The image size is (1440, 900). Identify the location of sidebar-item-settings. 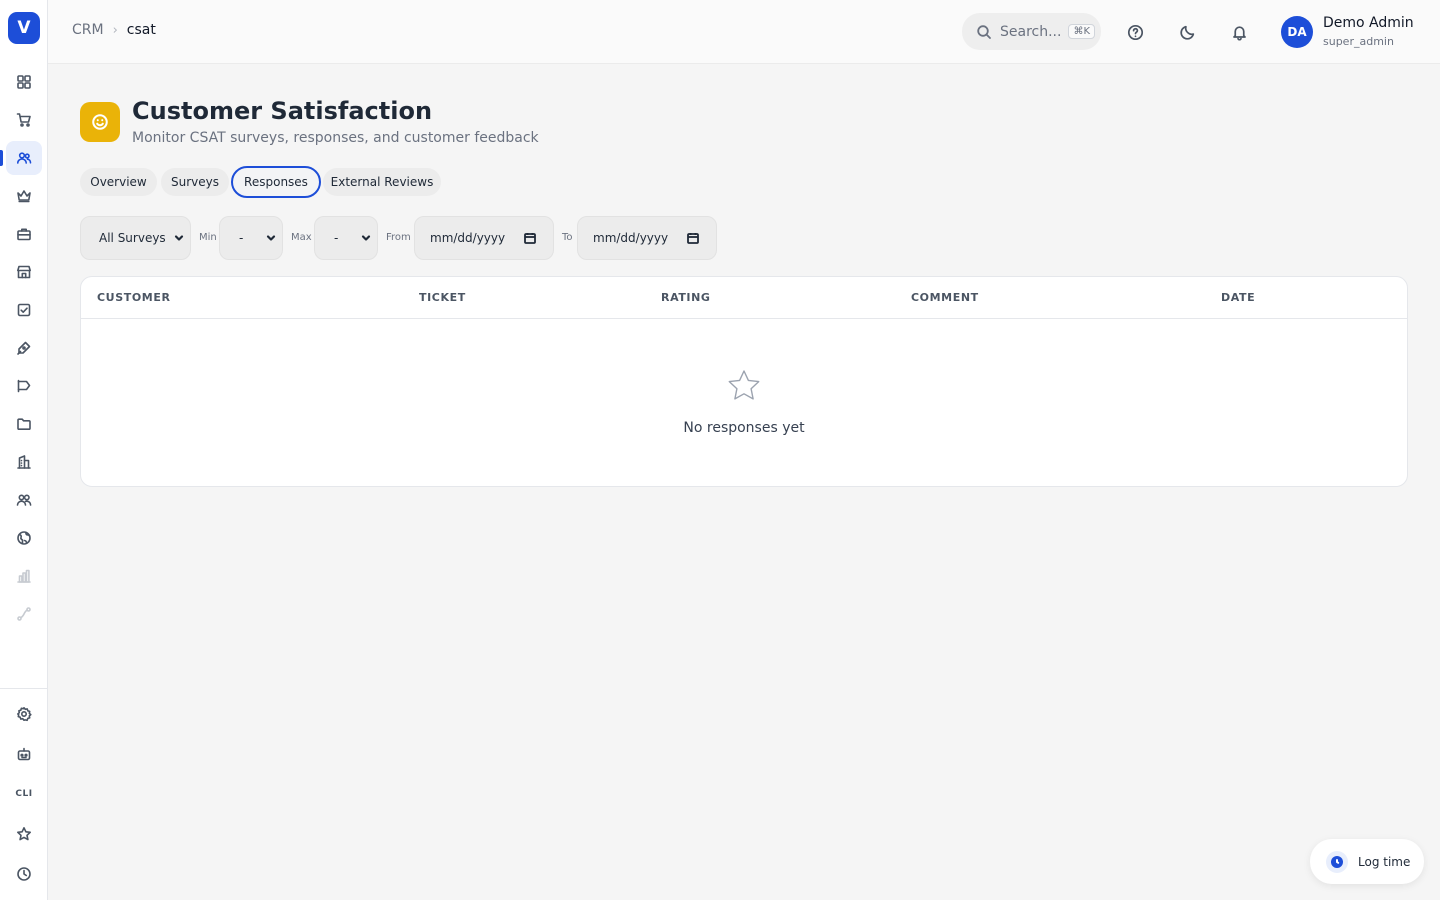
(24, 714).